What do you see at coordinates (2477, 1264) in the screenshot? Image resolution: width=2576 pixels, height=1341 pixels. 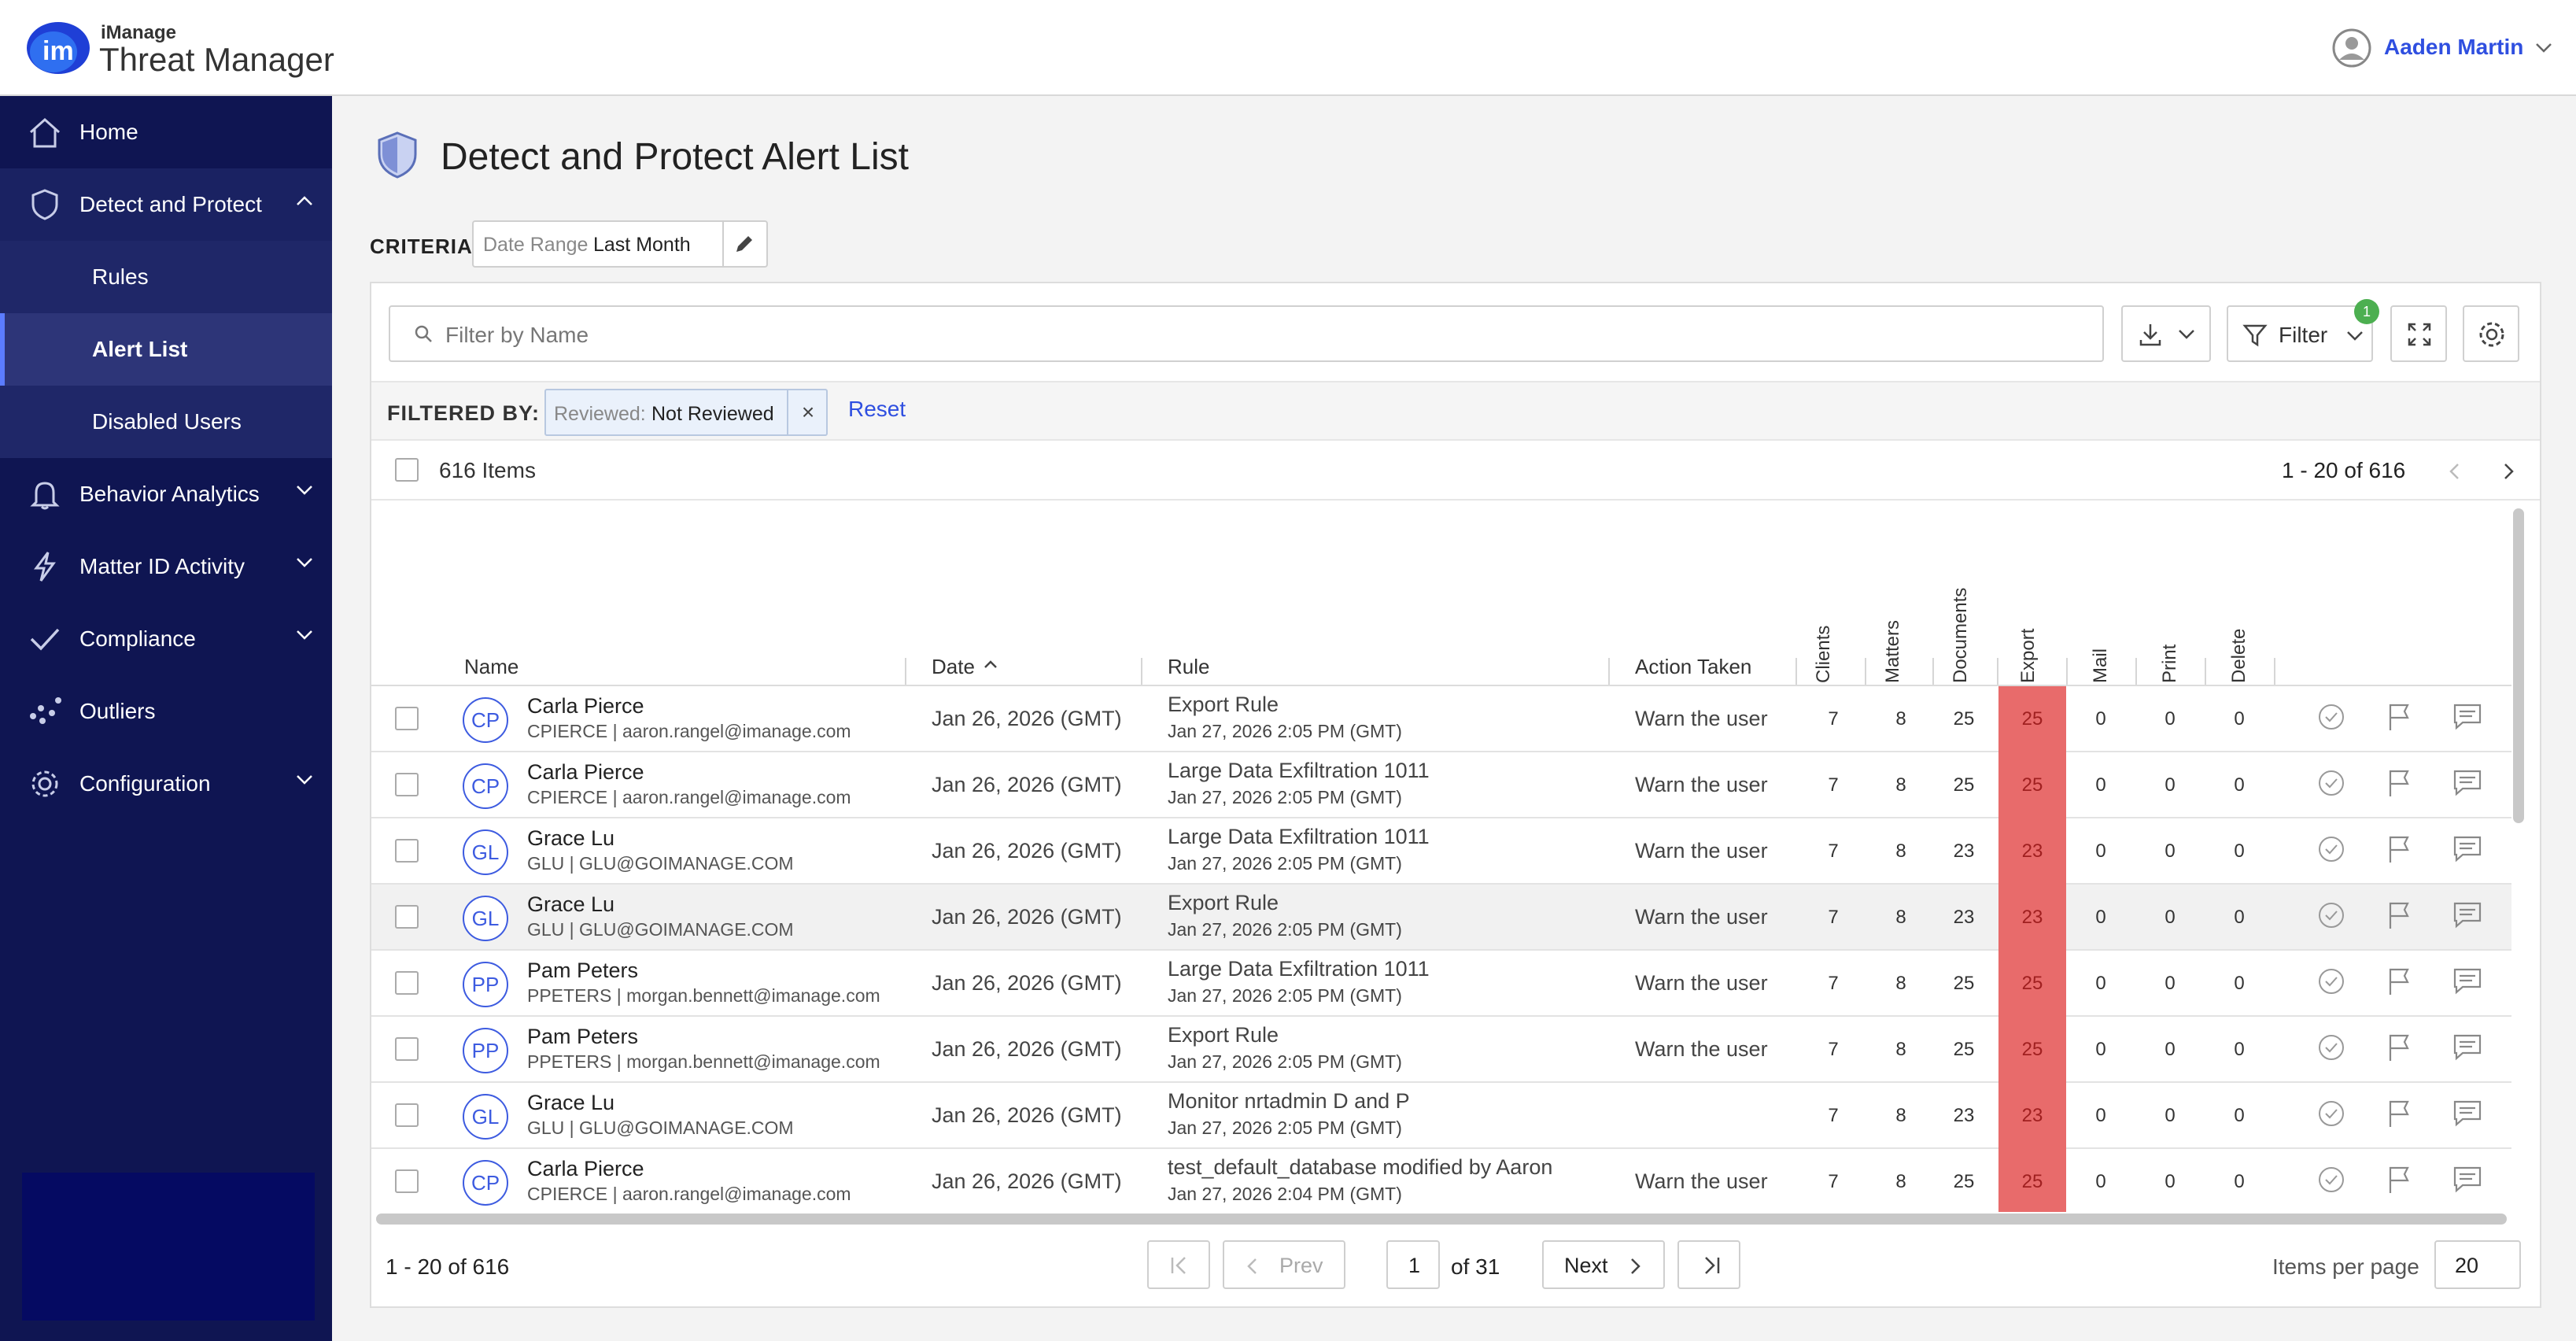 I see `items-per-page-input: 20` at bounding box center [2477, 1264].